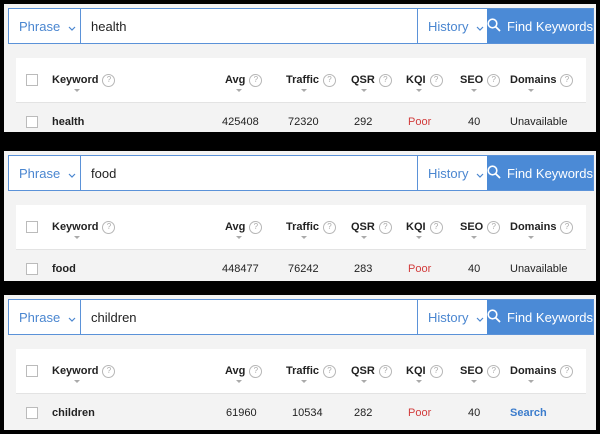  Describe the element at coordinates (494, 317) in the screenshot. I see `magnifier-icon` at that location.